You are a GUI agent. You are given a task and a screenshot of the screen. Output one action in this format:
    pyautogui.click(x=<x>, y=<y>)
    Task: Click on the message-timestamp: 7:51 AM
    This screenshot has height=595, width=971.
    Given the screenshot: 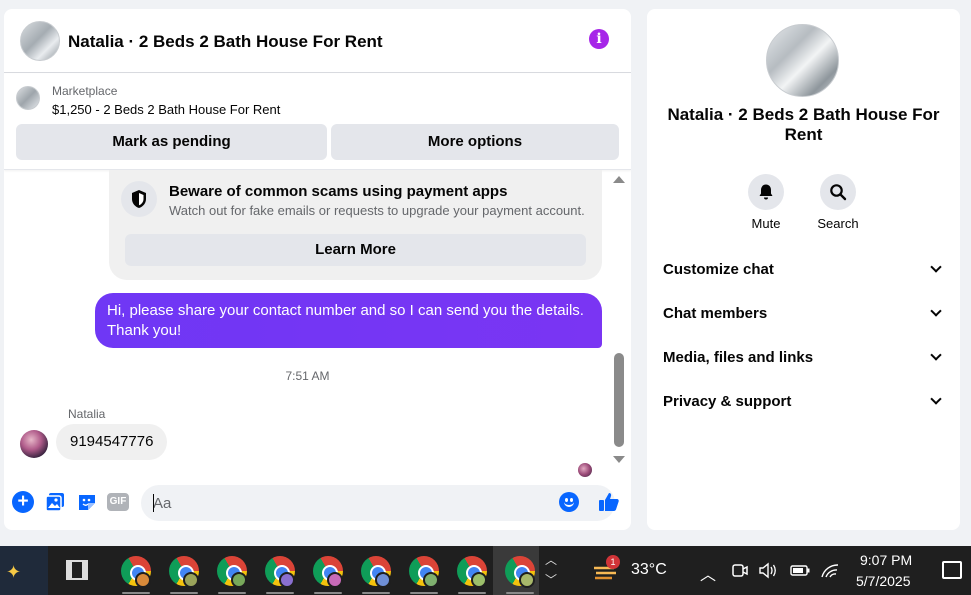 What is the action you would take?
    pyautogui.click(x=307, y=376)
    